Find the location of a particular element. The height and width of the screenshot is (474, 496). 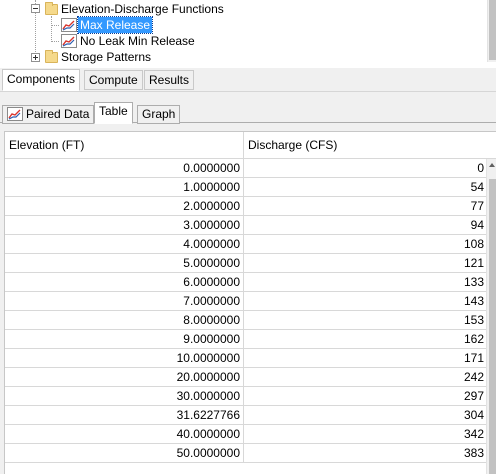

table-row: 2.0000000 77 is located at coordinates (245, 206).